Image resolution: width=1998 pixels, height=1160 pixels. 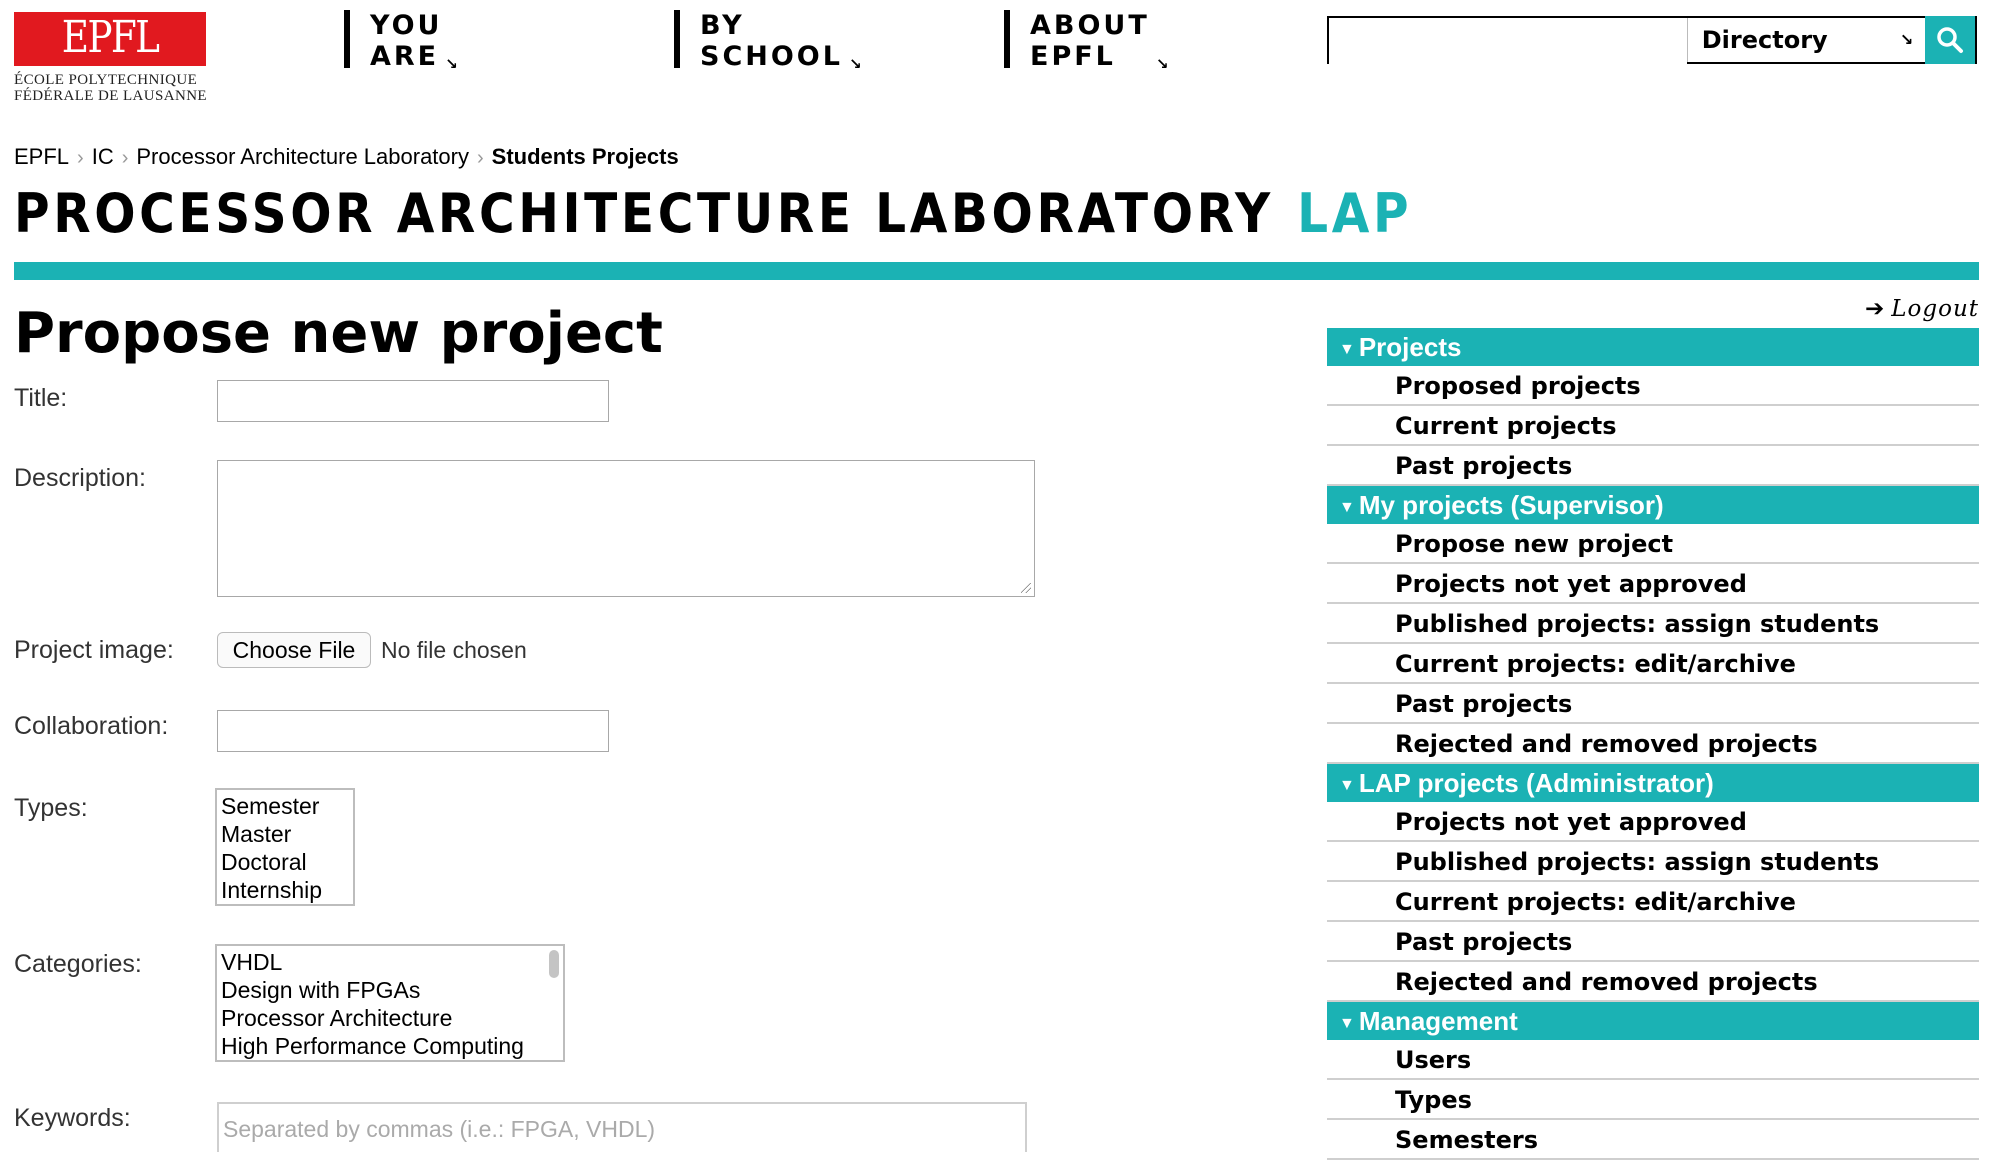 I want to click on breadcrumb-lab: Processor Architecture Laboratory, so click(x=302, y=156).